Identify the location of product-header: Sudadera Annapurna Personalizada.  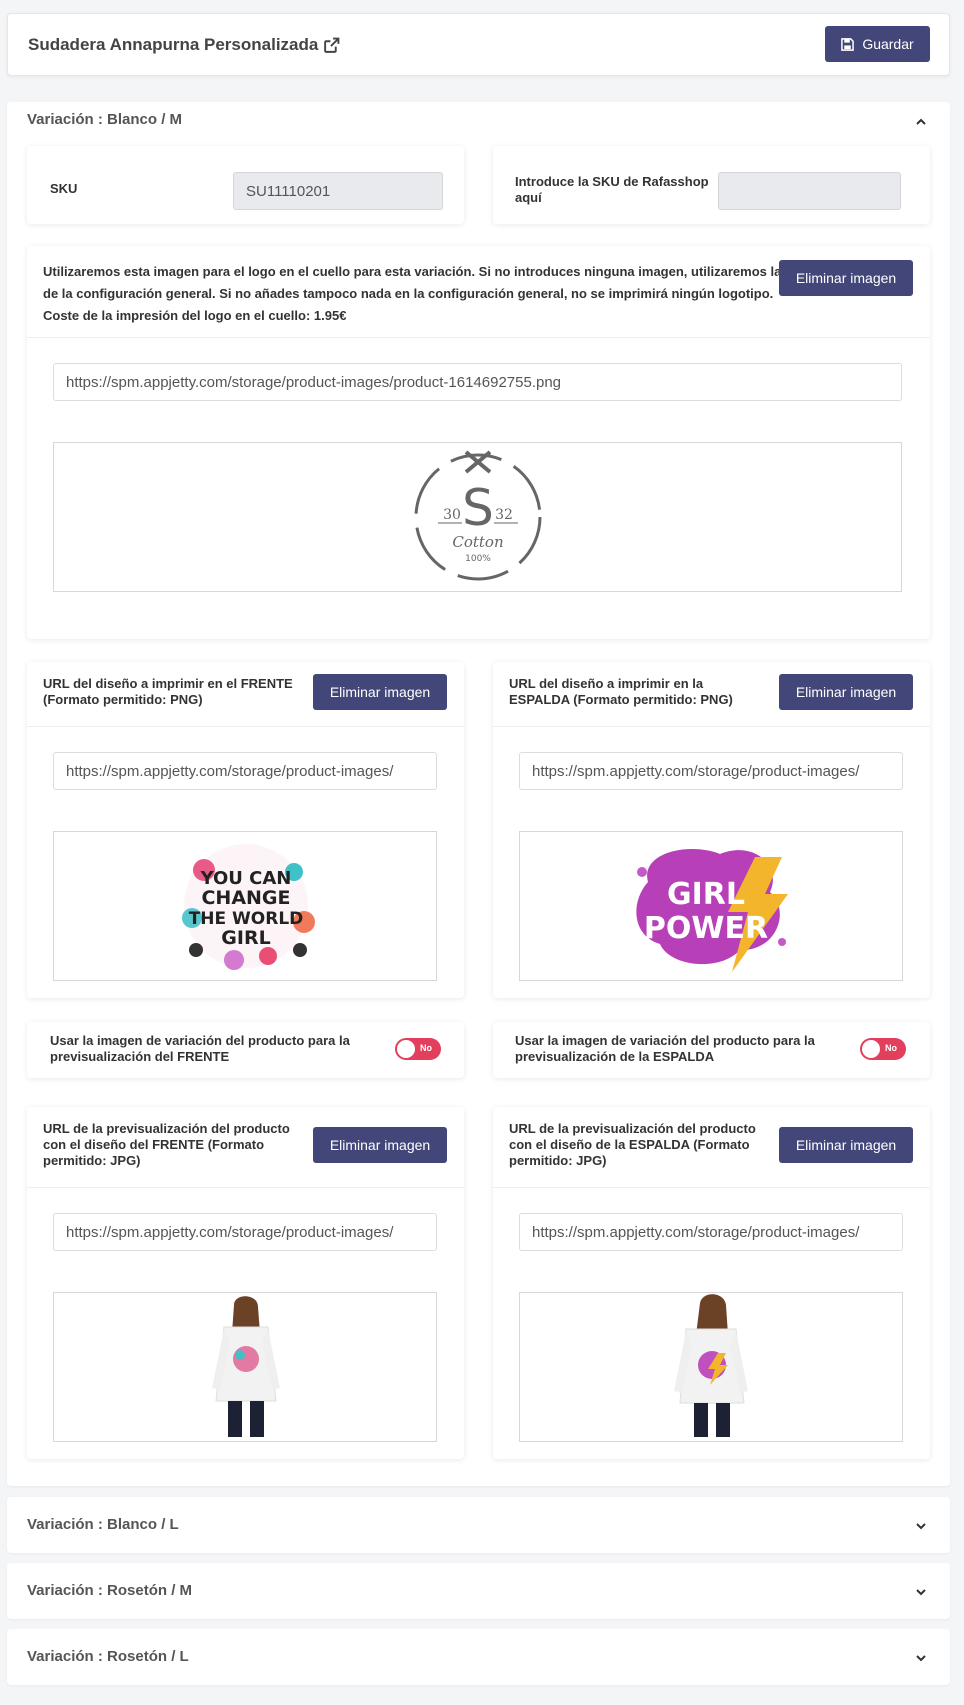
(478, 44).